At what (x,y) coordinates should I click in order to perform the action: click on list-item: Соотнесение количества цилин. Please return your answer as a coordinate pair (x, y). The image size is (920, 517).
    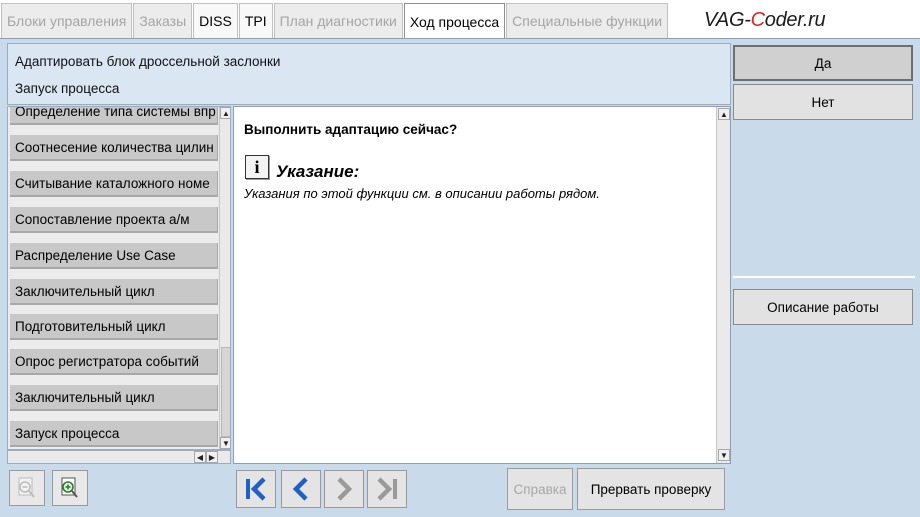
    Looking at the image, I should click on (114, 148).